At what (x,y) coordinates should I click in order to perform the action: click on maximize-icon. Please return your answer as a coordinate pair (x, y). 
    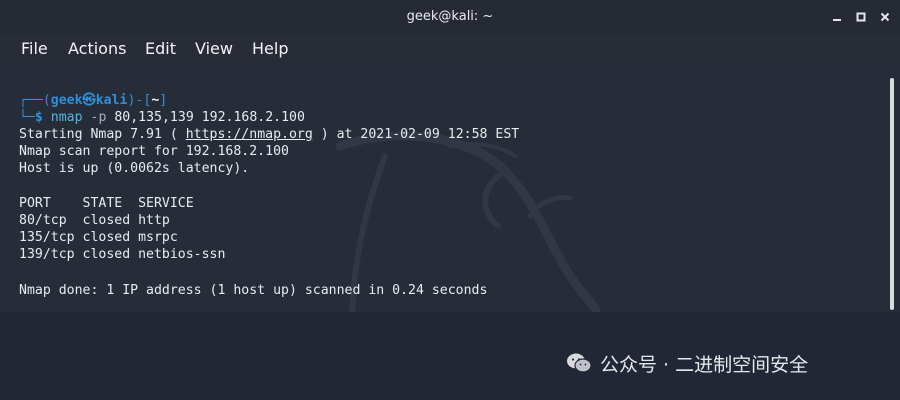
    Looking at the image, I should click on (861, 17).